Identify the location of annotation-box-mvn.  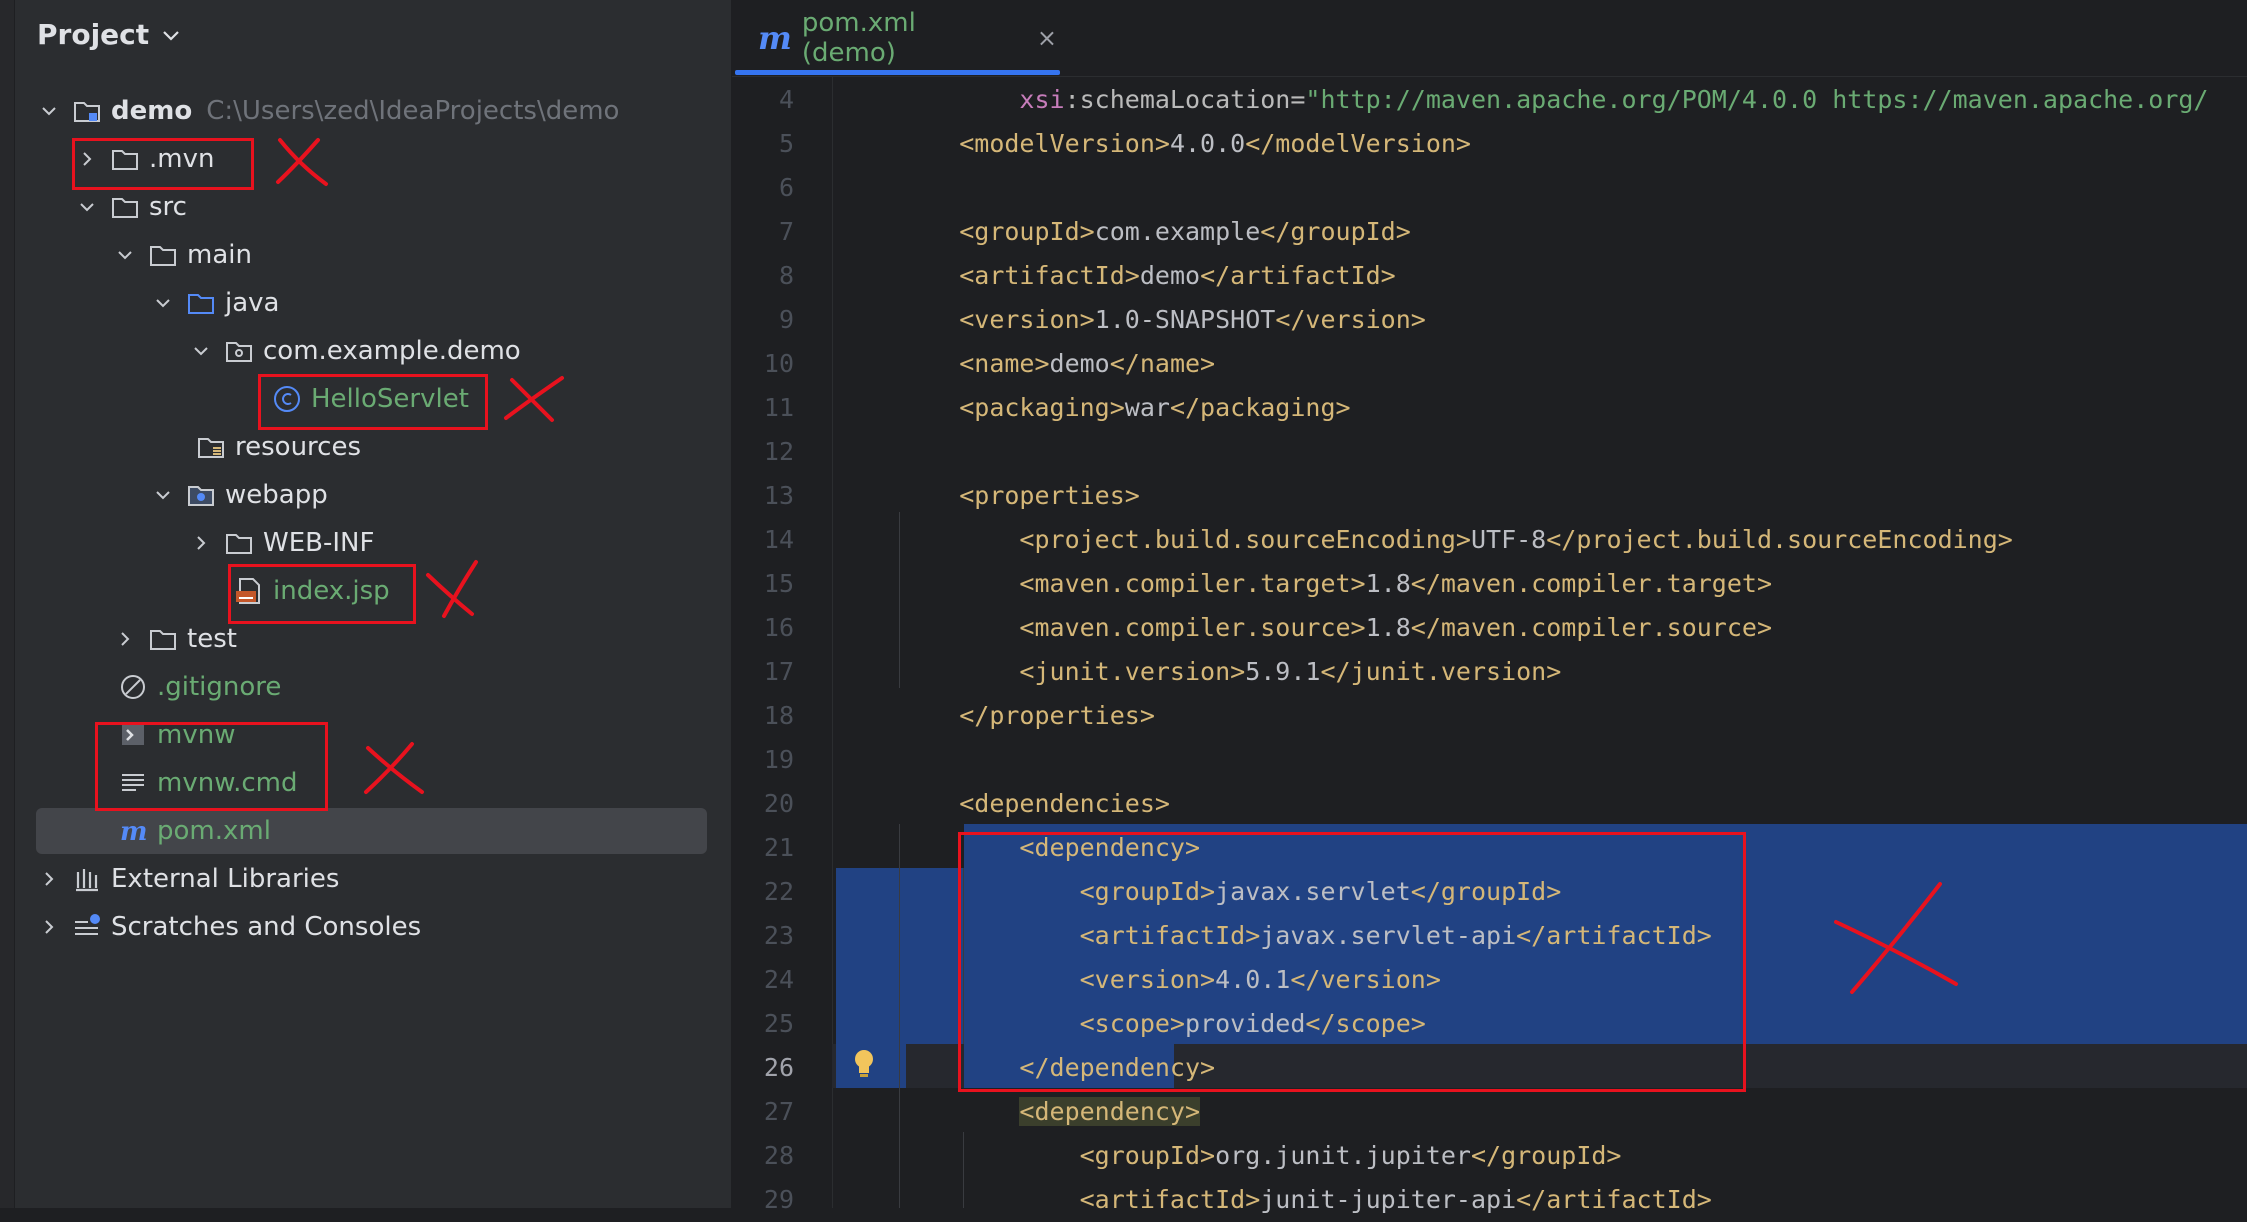
(163, 164).